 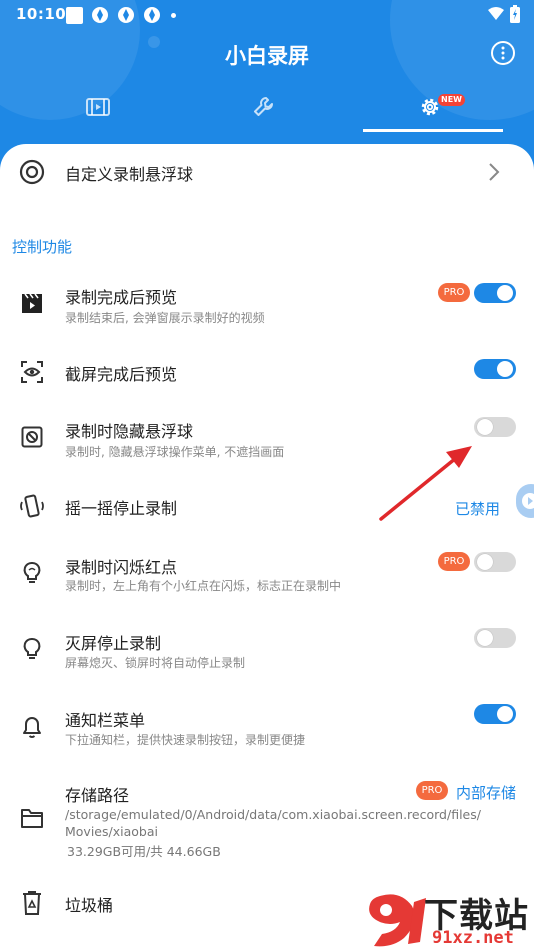 I want to click on status-bar: 10:10, so click(x=267, y=15).